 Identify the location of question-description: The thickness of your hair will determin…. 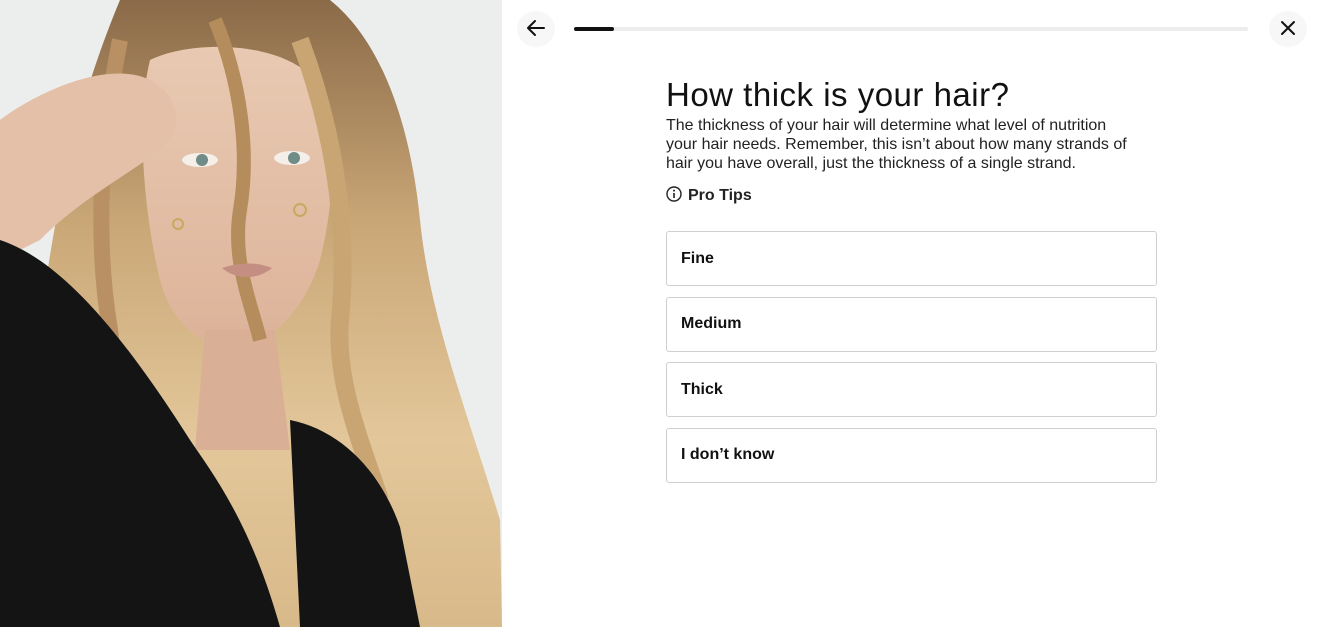
(896, 144).